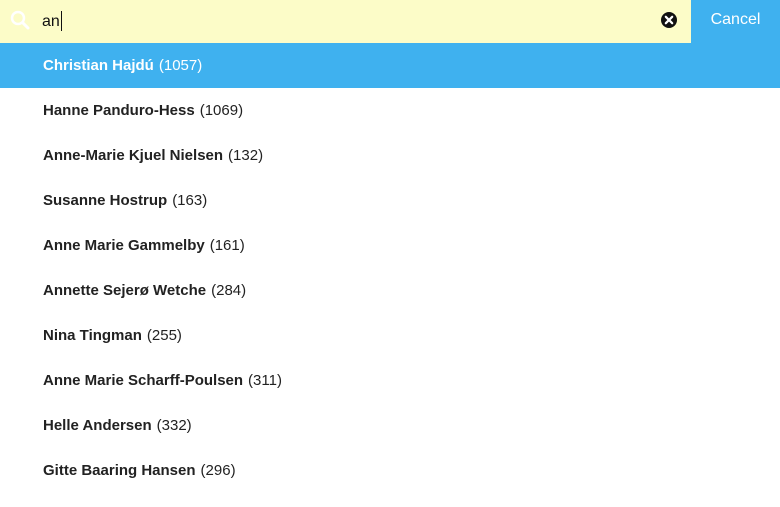 The width and height of the screenshot is (780, 507). Describe the element at coordinates (342, 21) in the screenshot. I see `search-input` at that location.